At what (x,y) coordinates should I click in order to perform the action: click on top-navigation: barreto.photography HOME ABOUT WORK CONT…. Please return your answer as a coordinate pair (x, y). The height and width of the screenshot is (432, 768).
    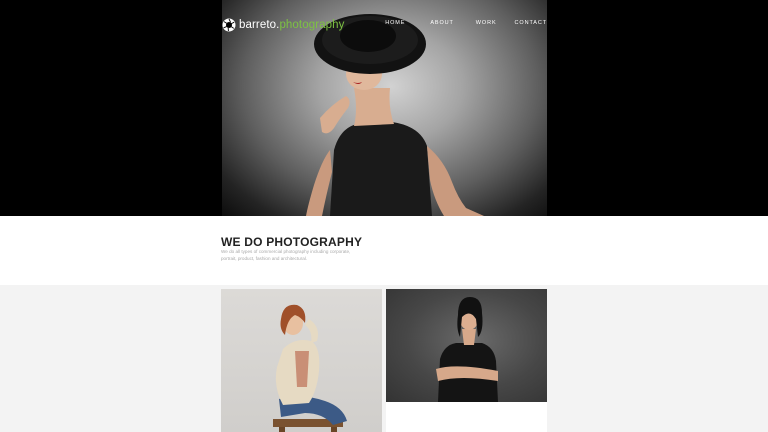
    Looking at the image, I should click on (384, 25).